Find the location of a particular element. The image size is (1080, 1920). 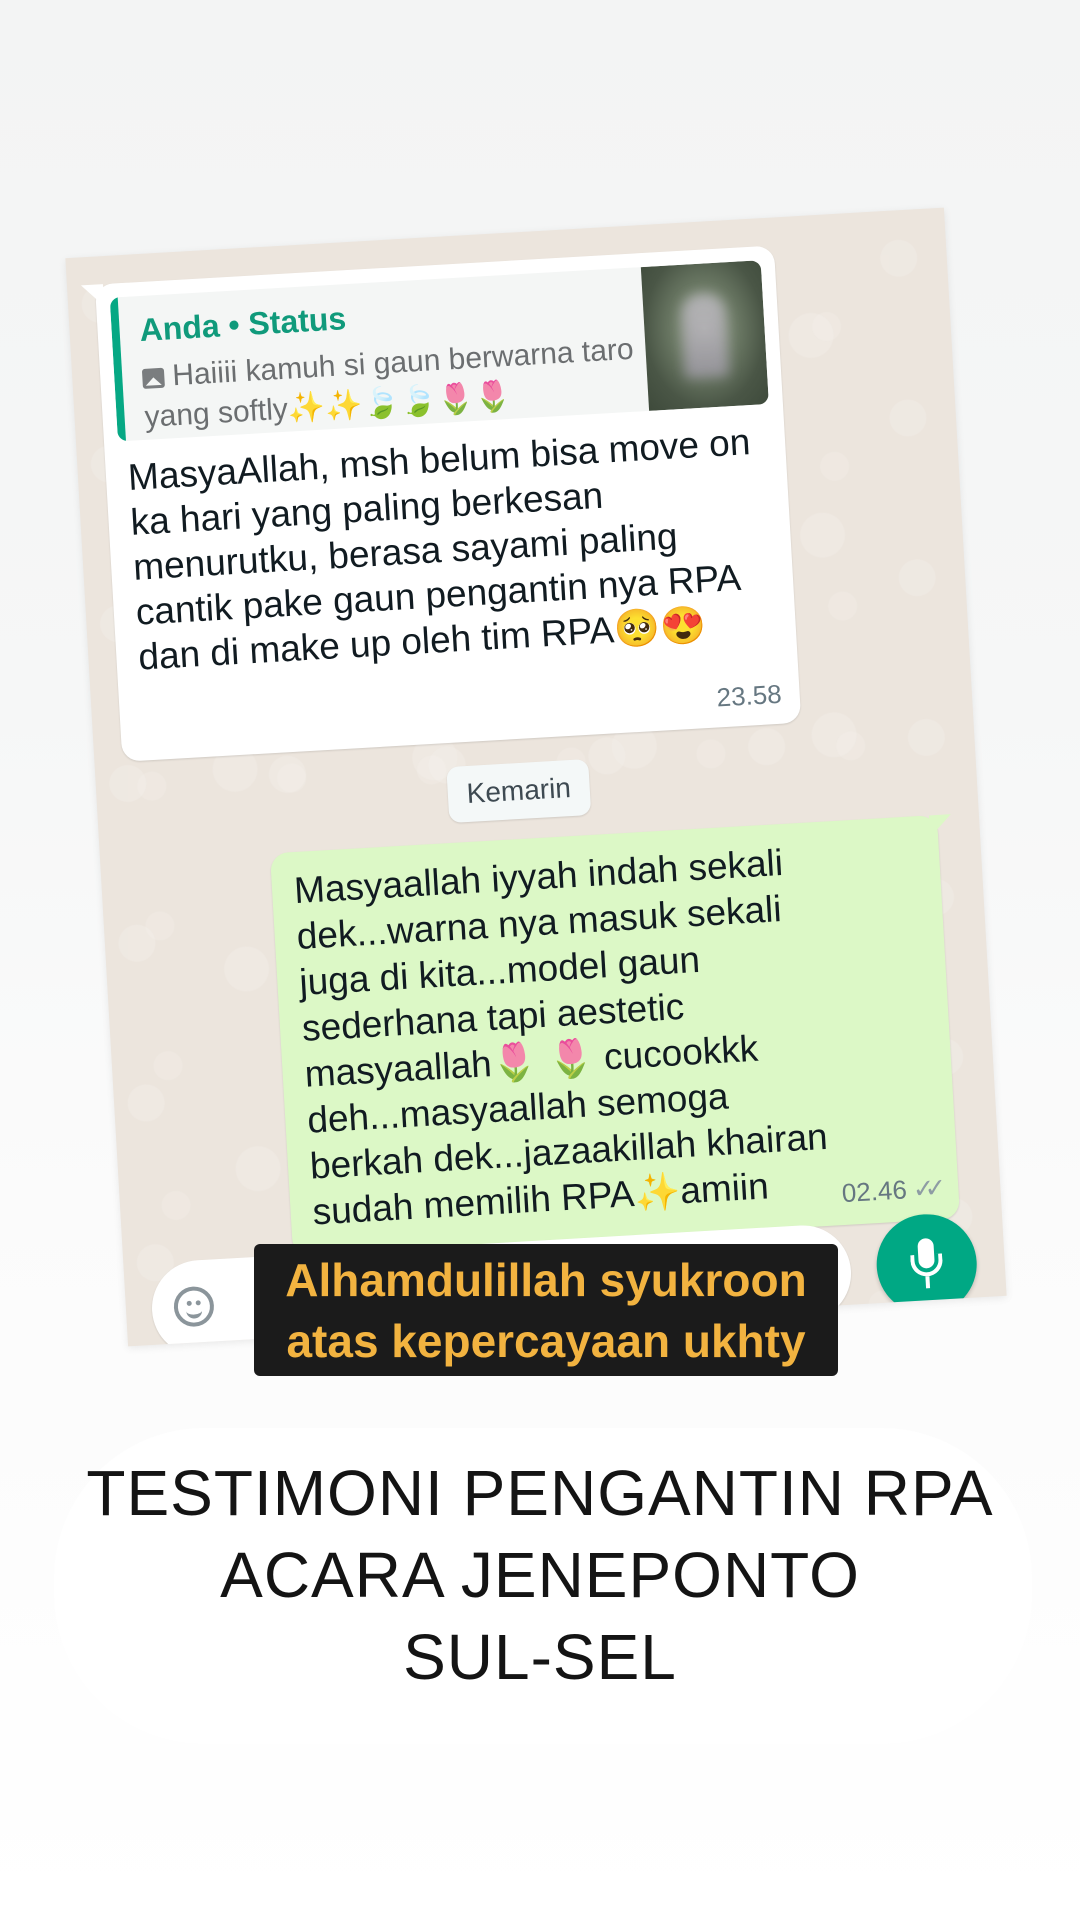

mic-icon-arc is located at coordinates (927, 1265).